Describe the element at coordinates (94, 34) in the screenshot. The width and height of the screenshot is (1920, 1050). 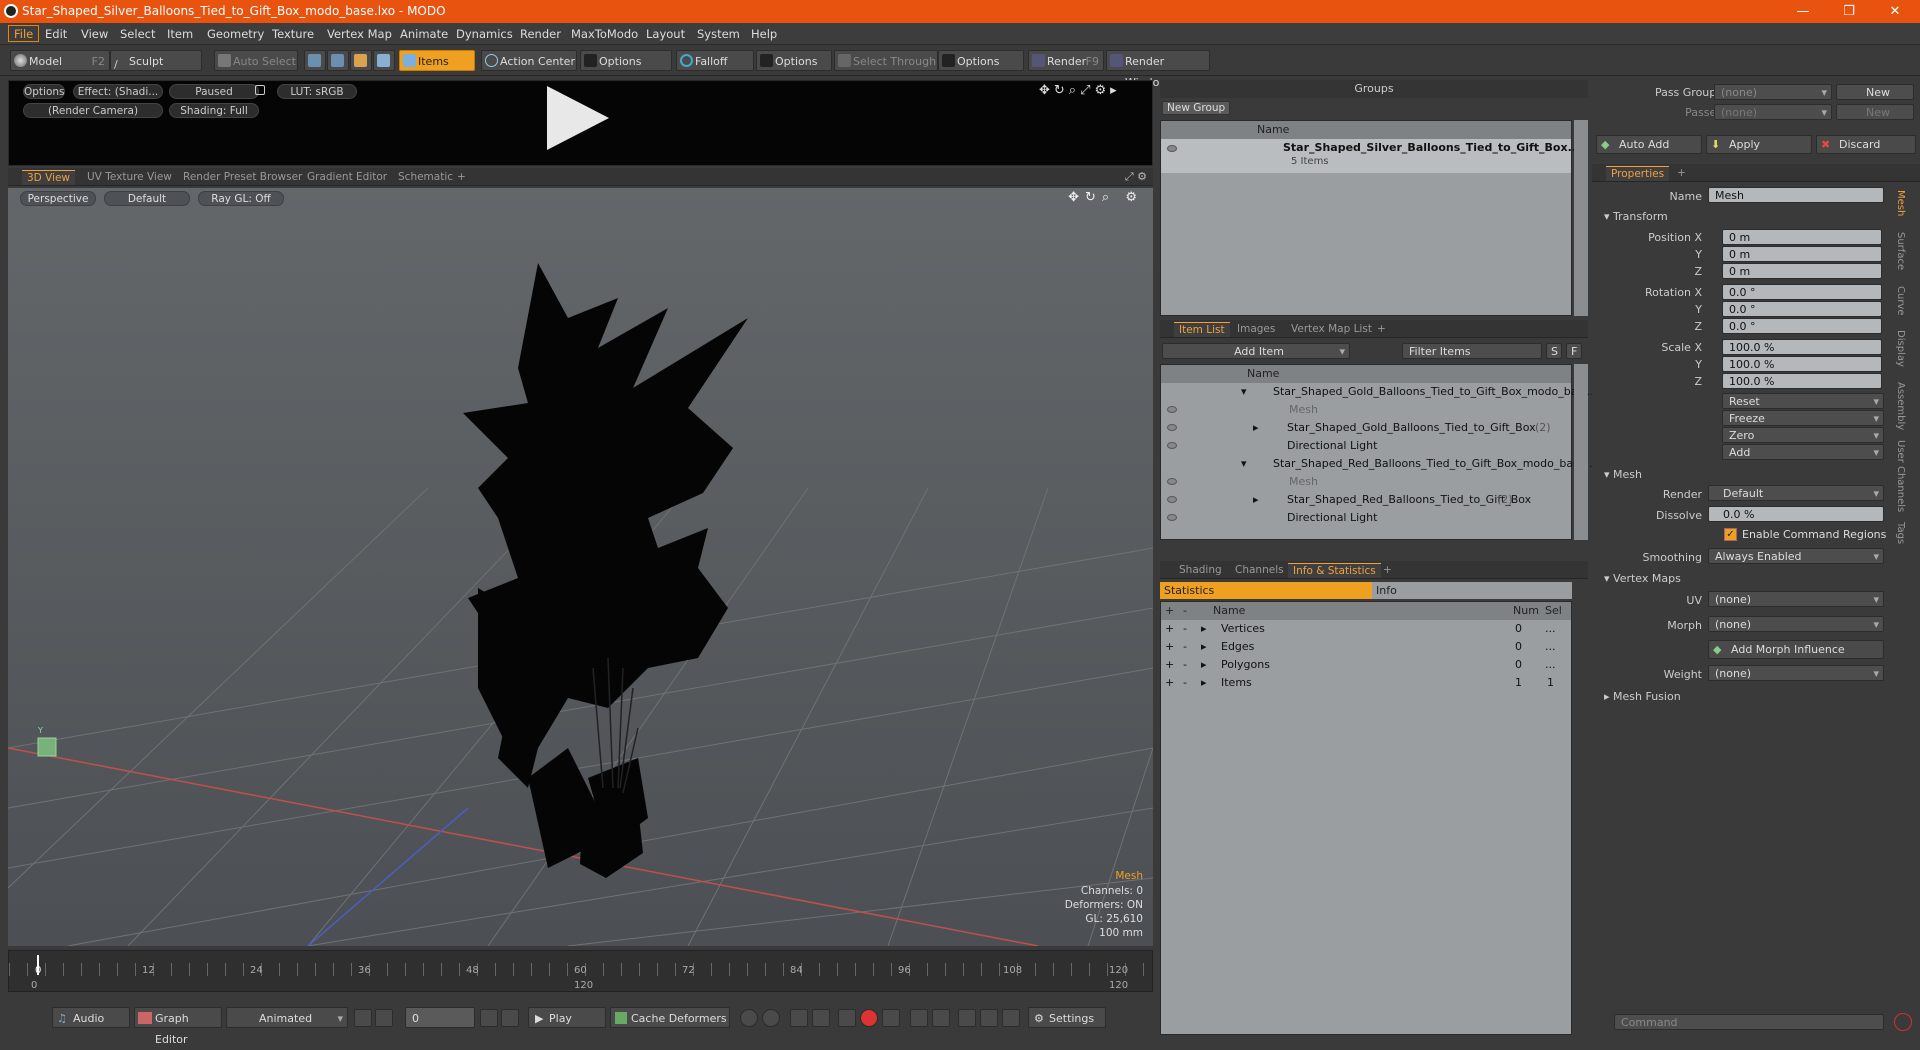
I see `menu-view: View` at that location.